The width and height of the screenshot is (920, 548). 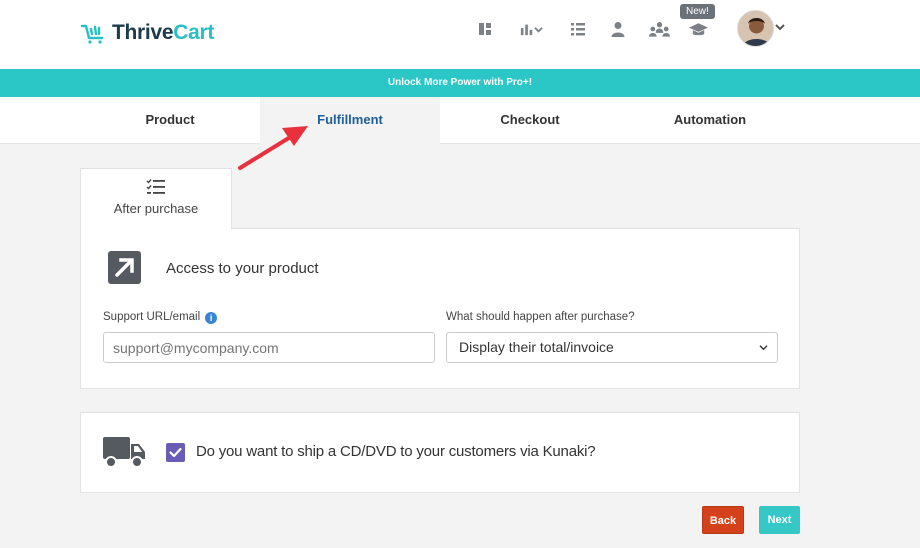 I want to click on top-navbar: ThriveCart New!, so click(x=460, y=34).